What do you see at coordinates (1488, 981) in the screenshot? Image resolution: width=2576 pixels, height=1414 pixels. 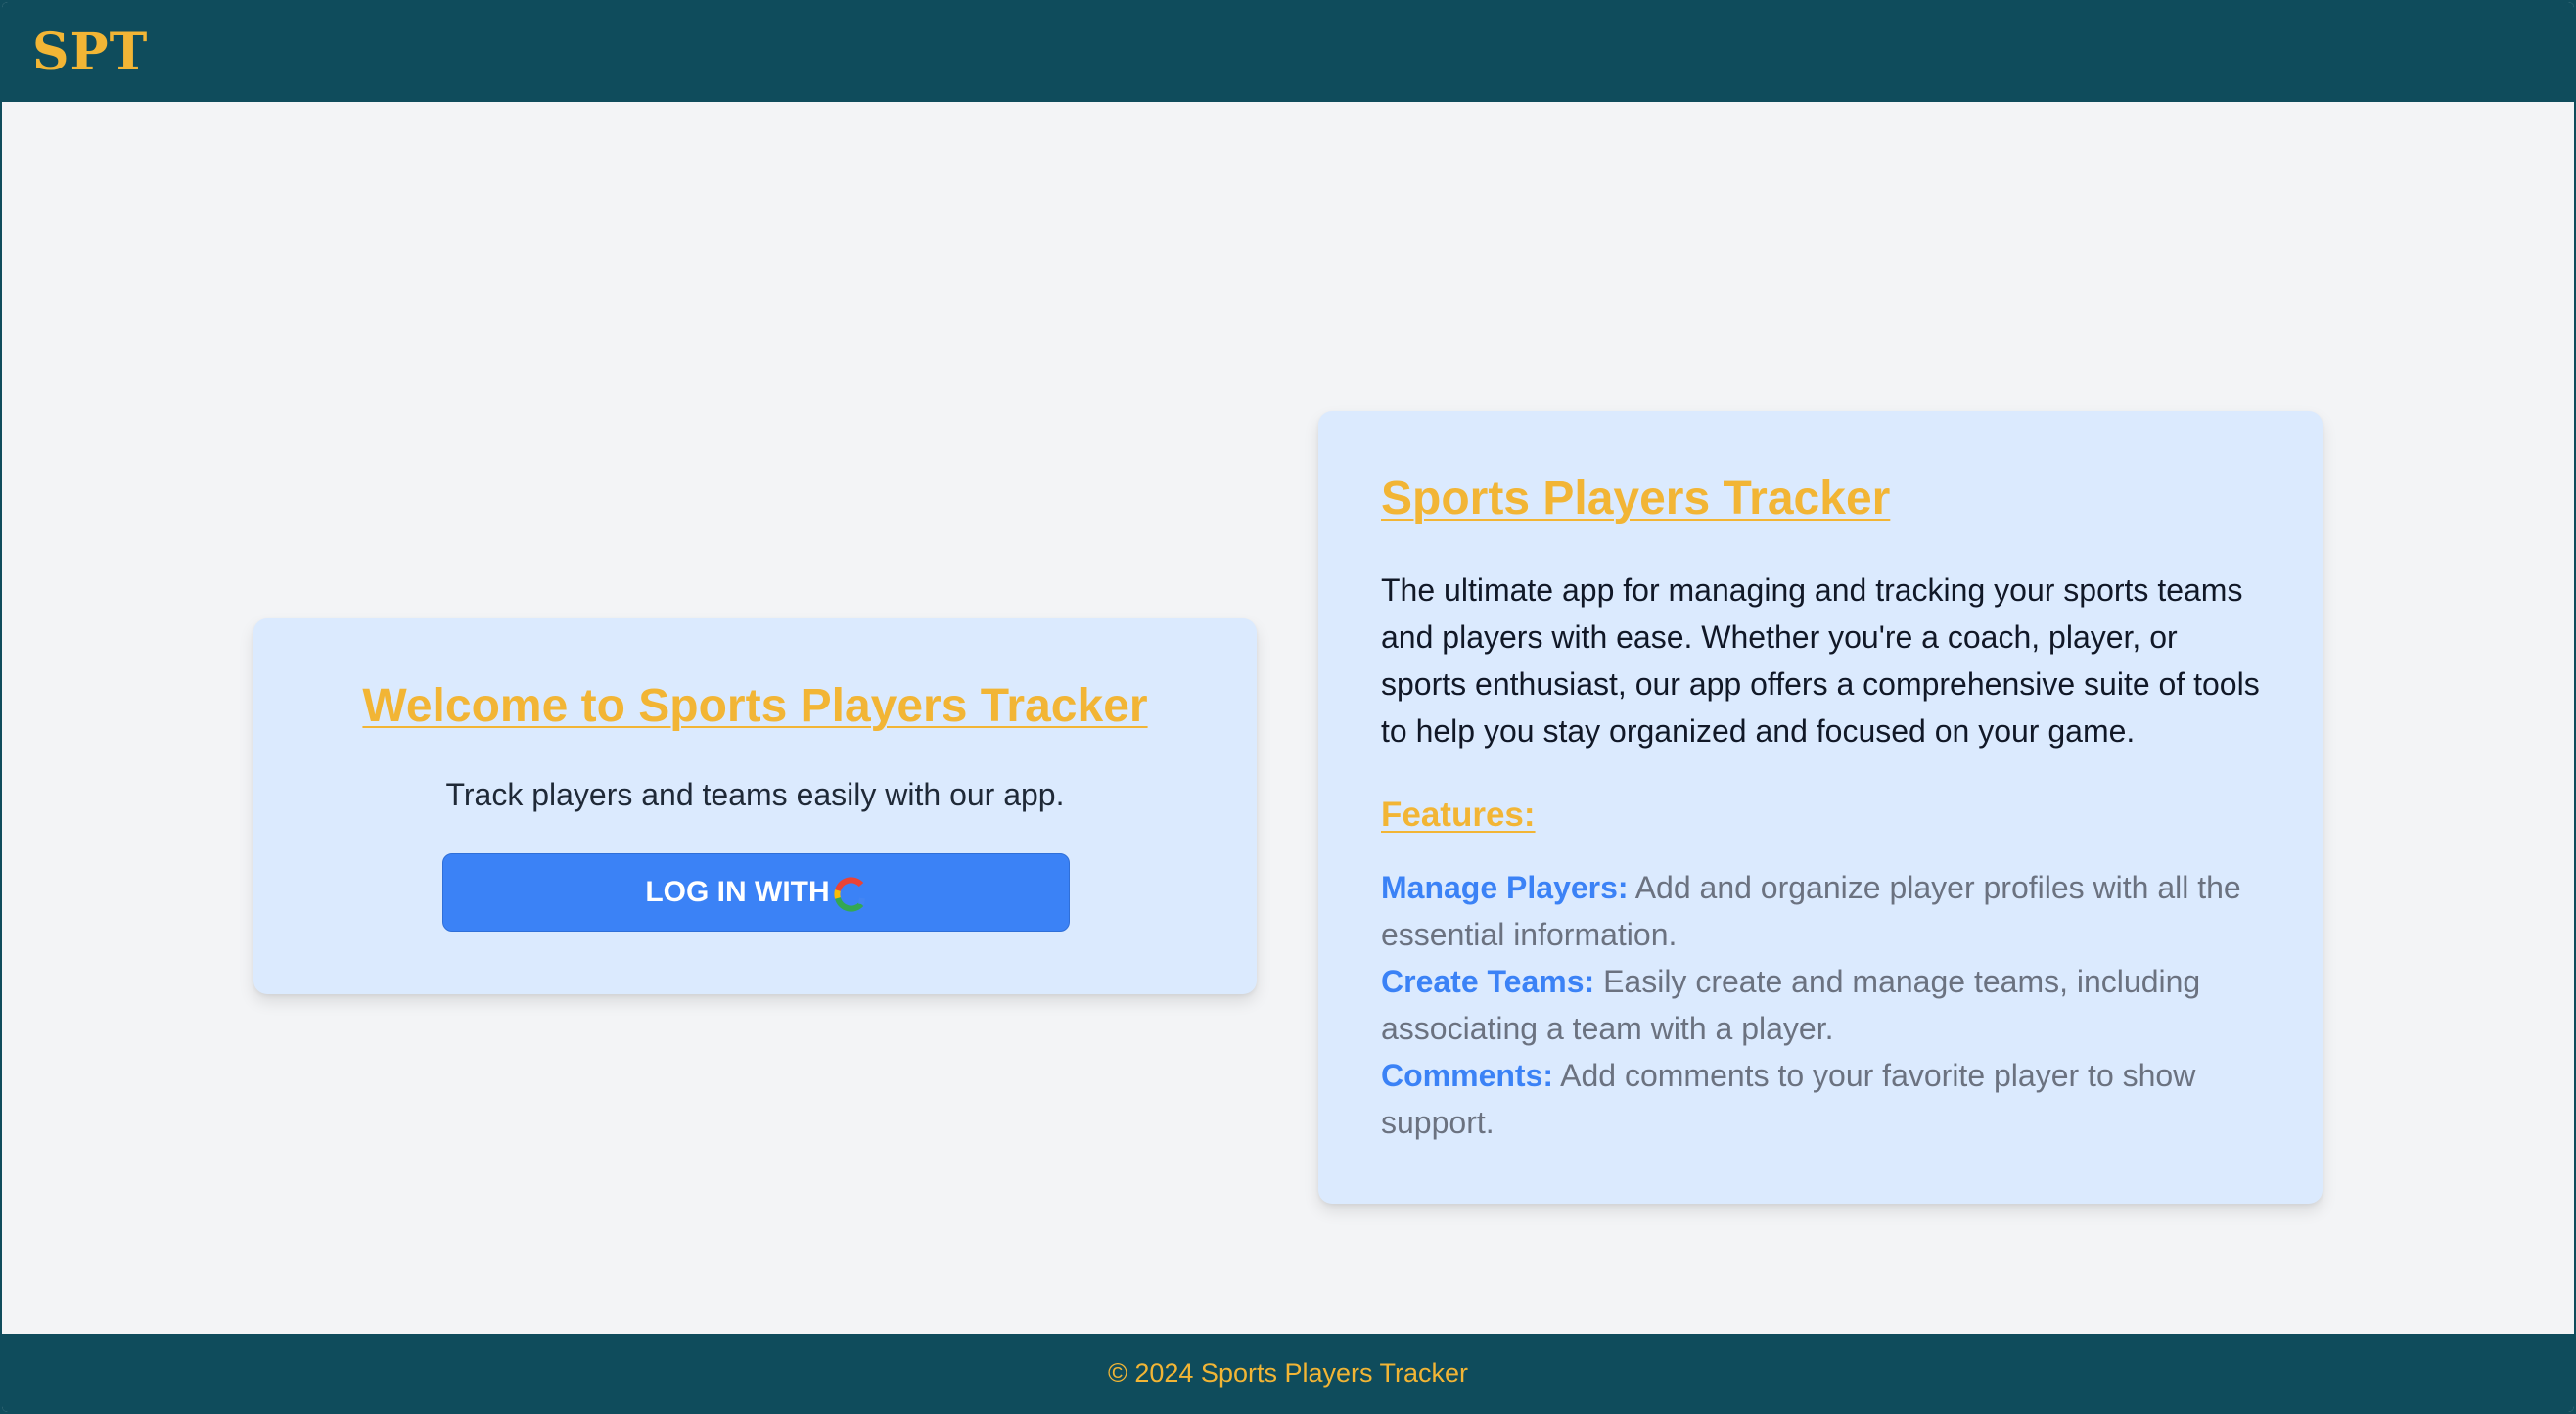 I see `feature-name: Create Teams:` at bounding box center [1488, 981].